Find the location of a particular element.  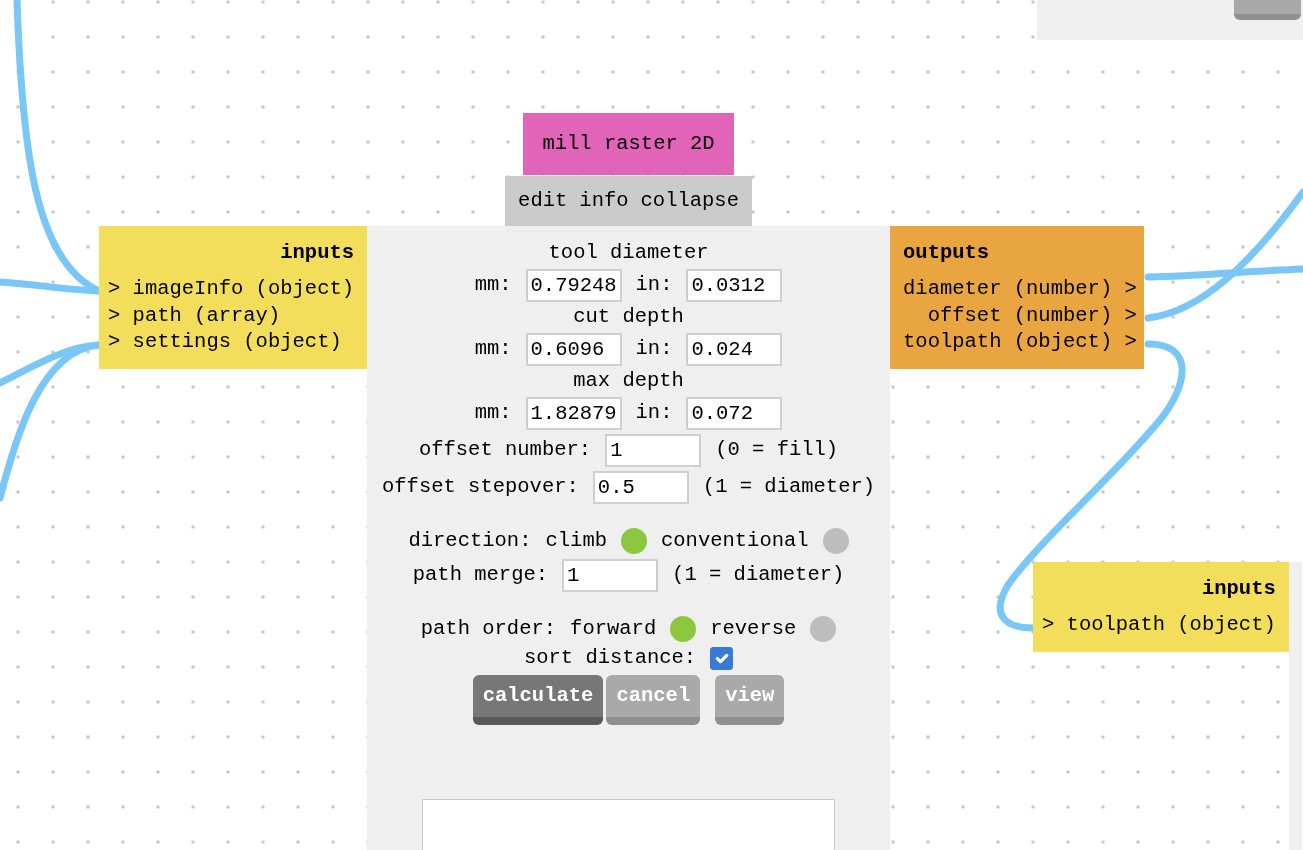

field-label: offset number: is located at coordinates (505, 449).